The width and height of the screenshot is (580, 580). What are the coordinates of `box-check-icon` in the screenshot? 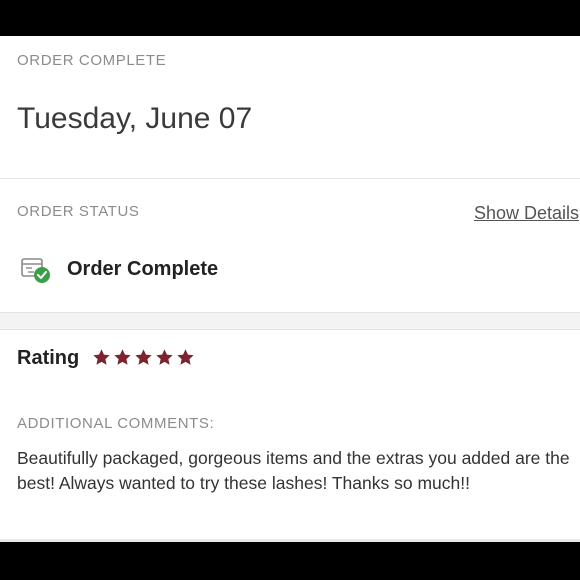 It's located at (36, 270).